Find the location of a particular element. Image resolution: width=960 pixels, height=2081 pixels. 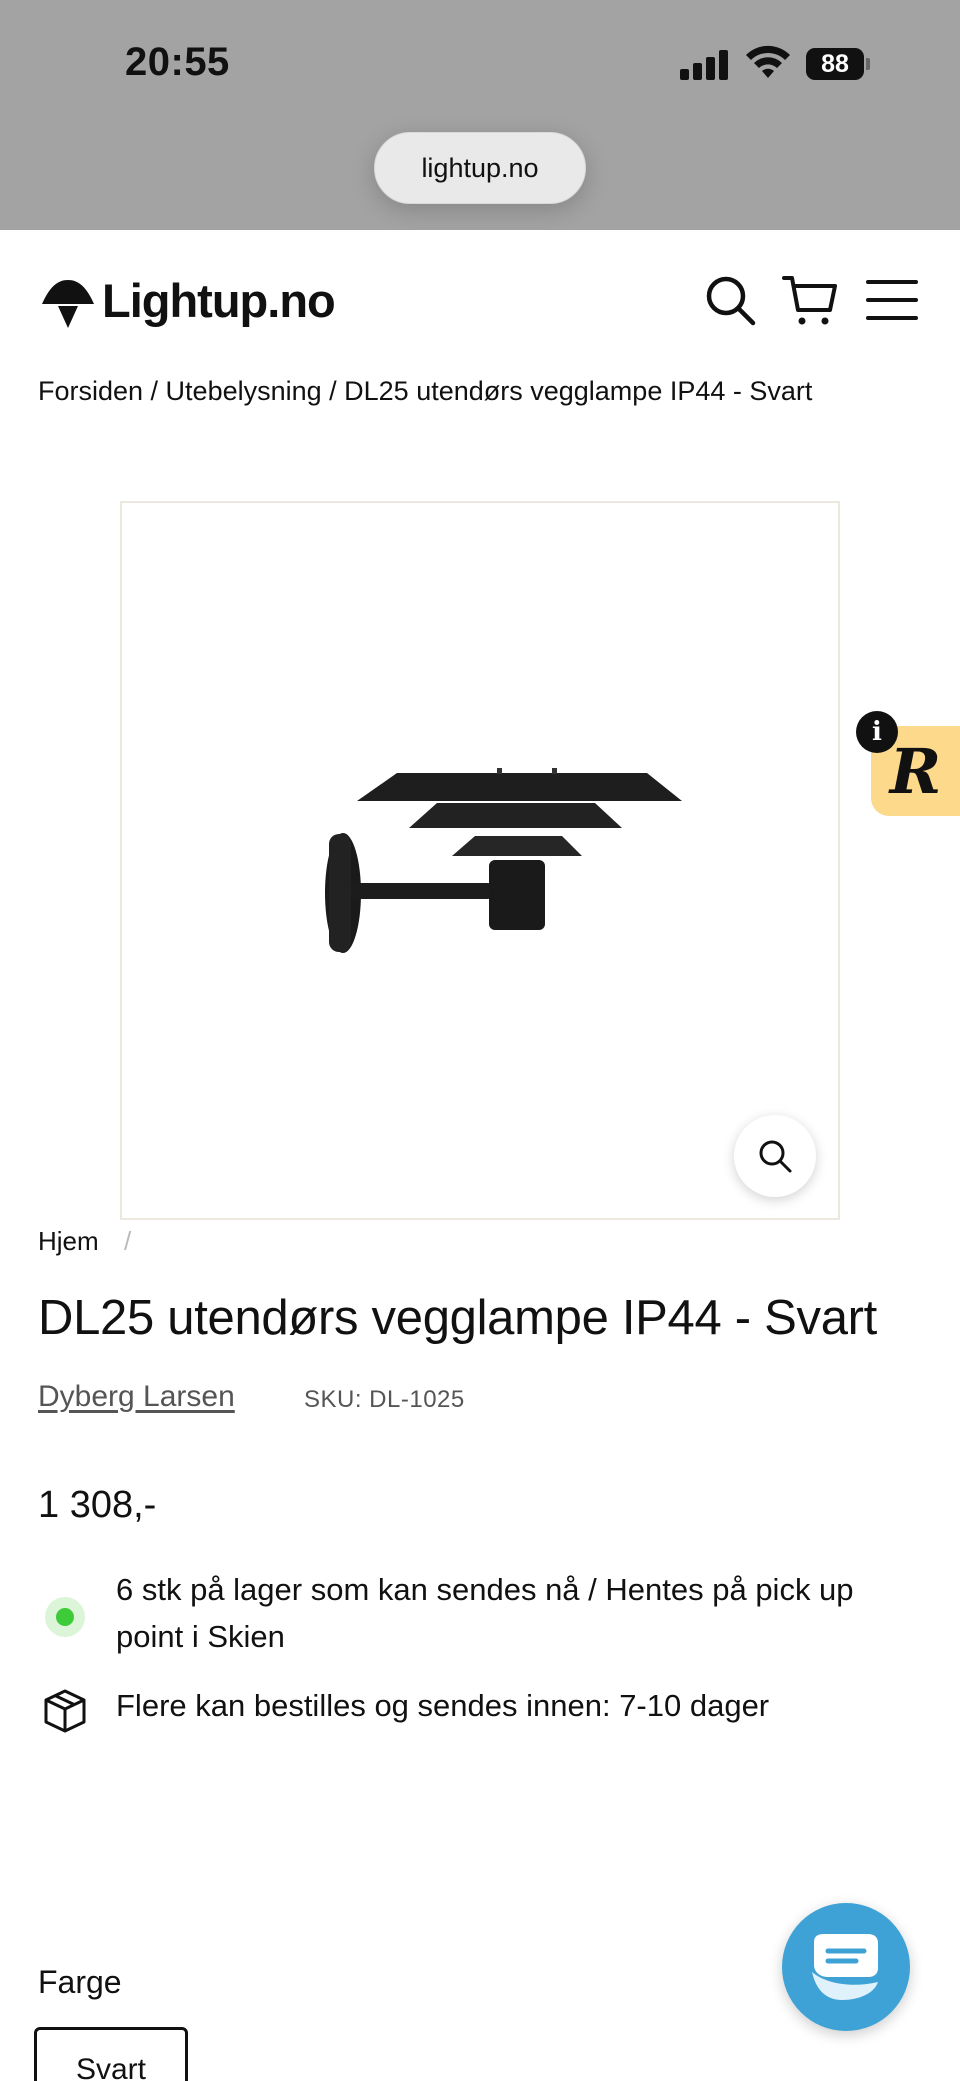

site-logo: Lightup.no is located at coordinates (187, 300).